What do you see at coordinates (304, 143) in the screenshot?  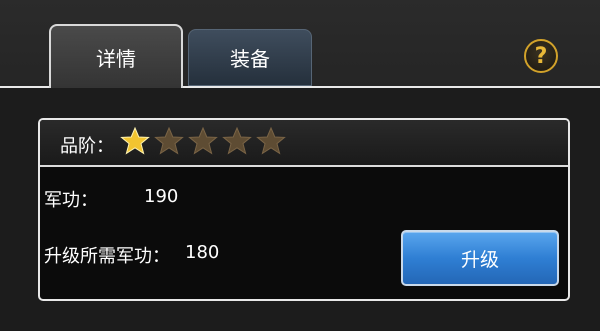 I see `quality-row: 品阶：` at bounding box center [304, 143].